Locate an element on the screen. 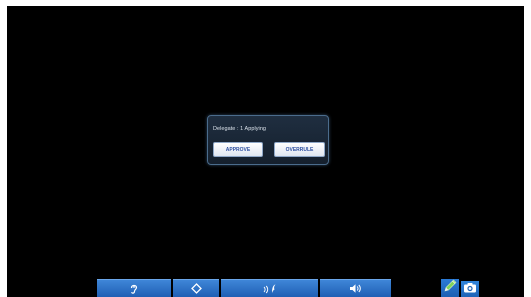  approve-button: APPROVE is located at coordinates (238, 149).